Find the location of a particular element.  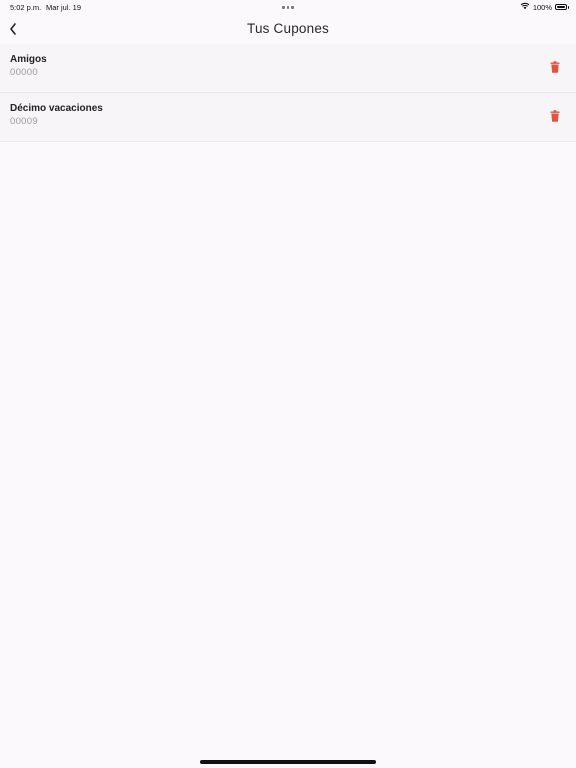

coupon-row: Décimo vacaciones 00009 is located at coordinates (288, 117).